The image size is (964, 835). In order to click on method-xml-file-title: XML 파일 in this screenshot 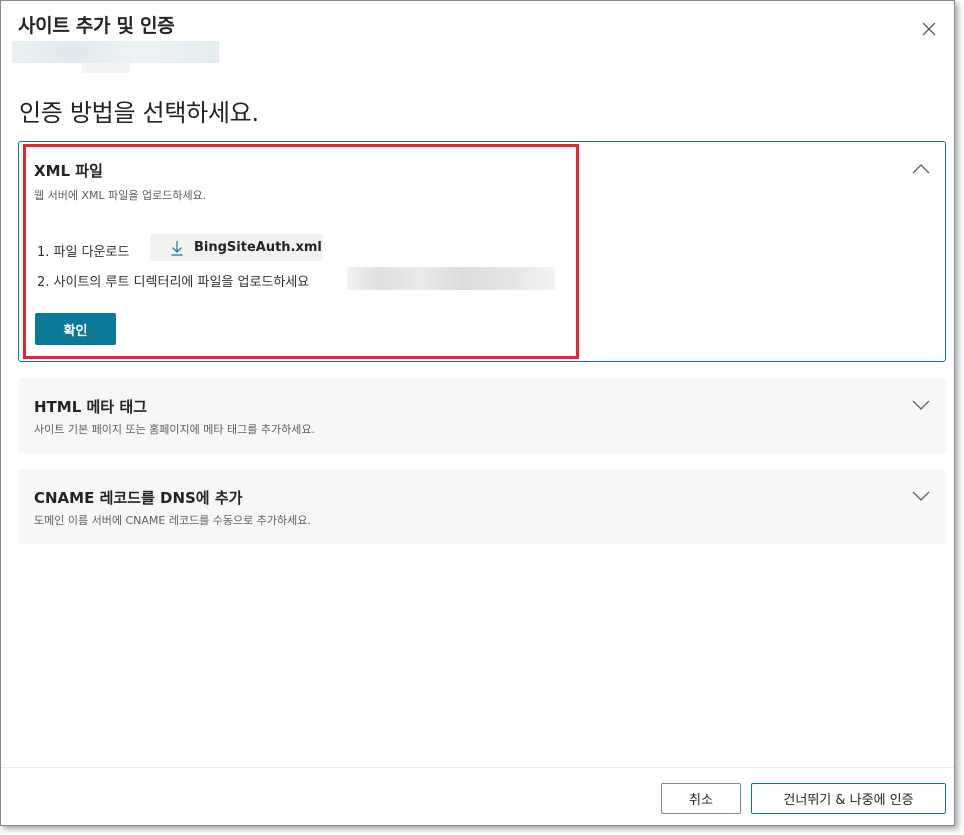, I will do `click(68, 171)`.